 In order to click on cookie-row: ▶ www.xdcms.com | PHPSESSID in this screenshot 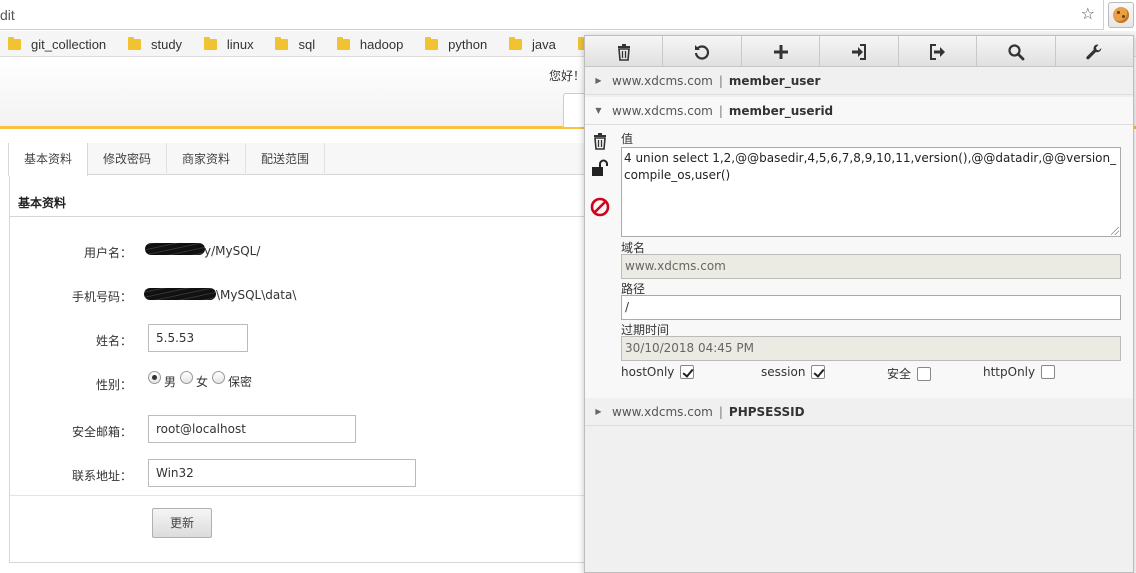, I will do `click(859, 412)`.